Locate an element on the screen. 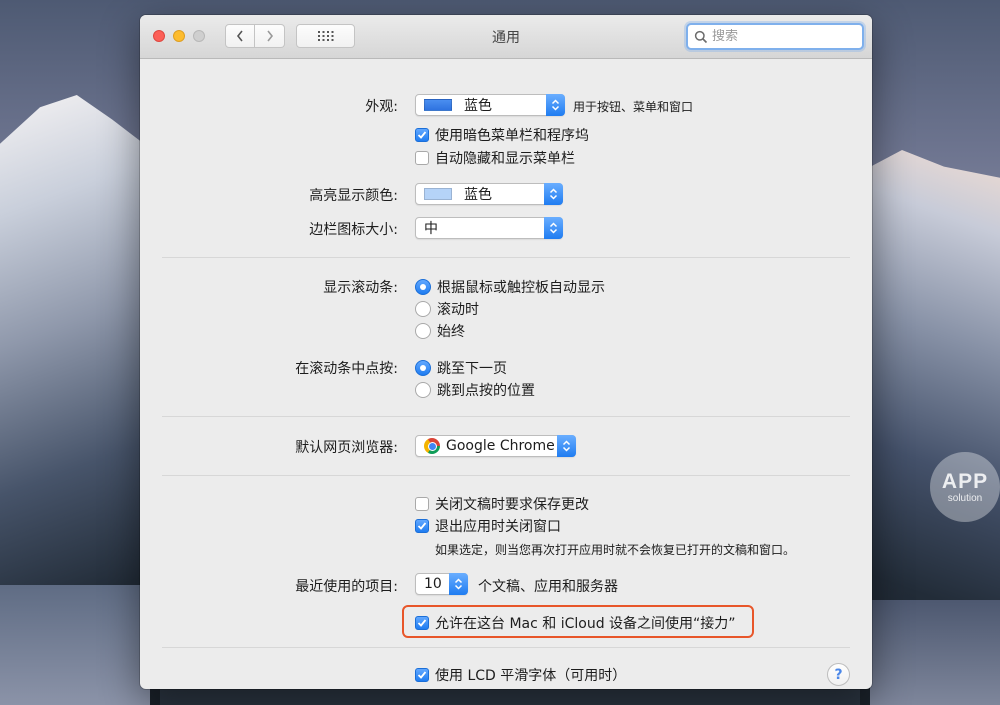 The height and width of the screenshot is (705, 1000). highlight-color-label: 高亮显示颜色: is located at coordinates (353, 196).